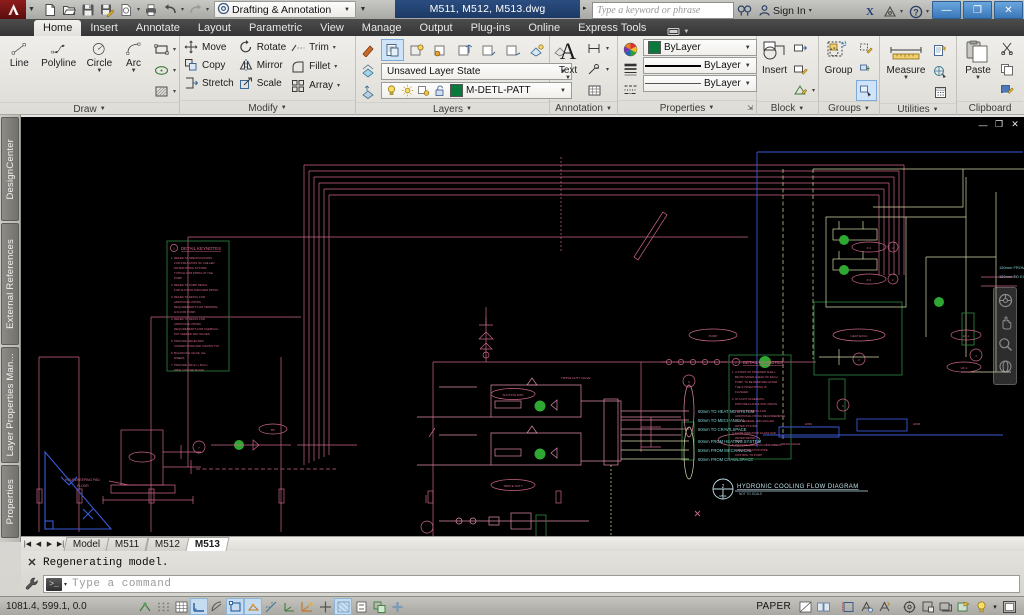  I want to click on panel-title-layers: Layers ▼, so click(452, 108).